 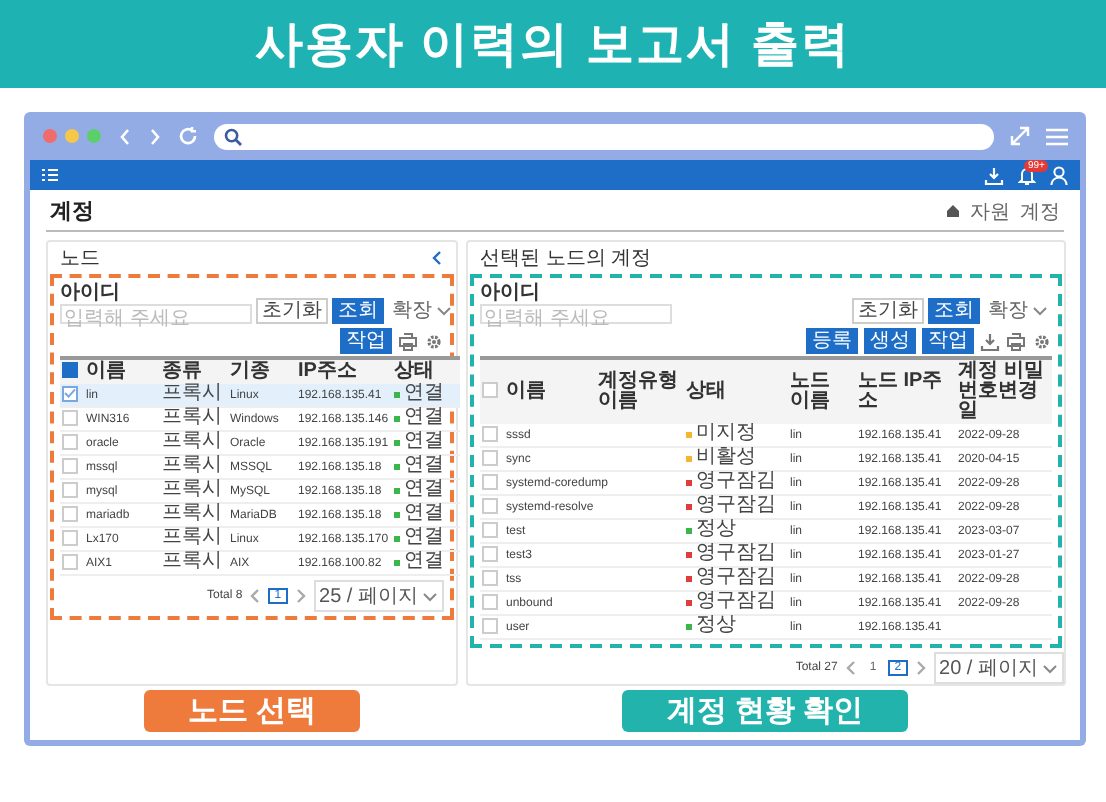 What do you see at coordinates (552, 46) in the screenshot?
I see `banner-title: 사용자 이력의 보고서 출력` at bounding box center [552, 46].